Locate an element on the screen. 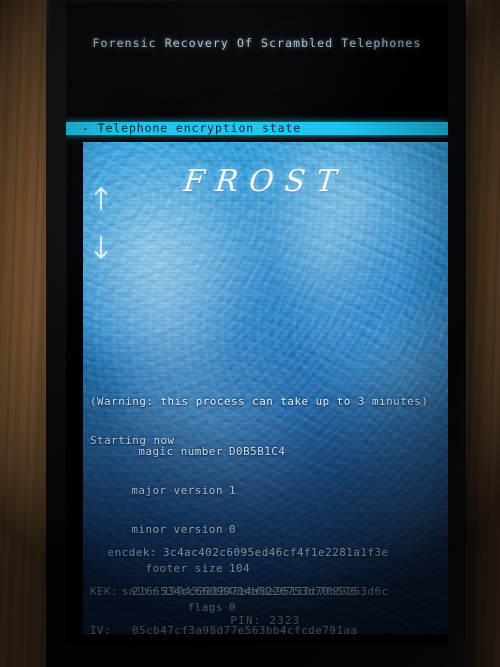 The width and height of the screenshot is (500, 667). blob-value: 3c4ac402c6095ed46cf4f1e2281a1f3e is located at coordinates (276, 552).